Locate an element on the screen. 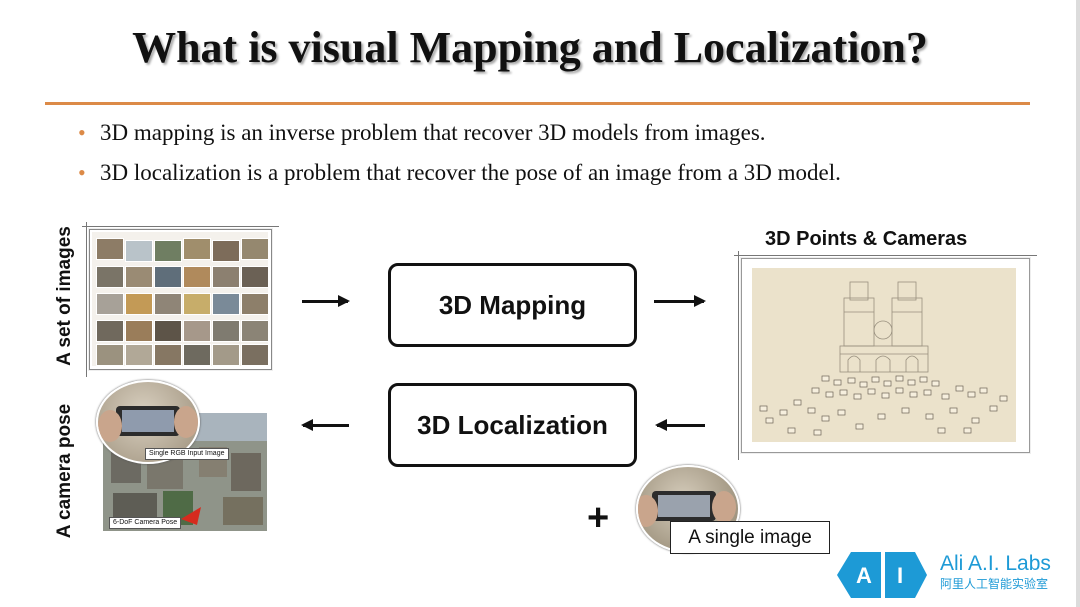  localization-box: 3D Localization is located at coordinates (512, 425).